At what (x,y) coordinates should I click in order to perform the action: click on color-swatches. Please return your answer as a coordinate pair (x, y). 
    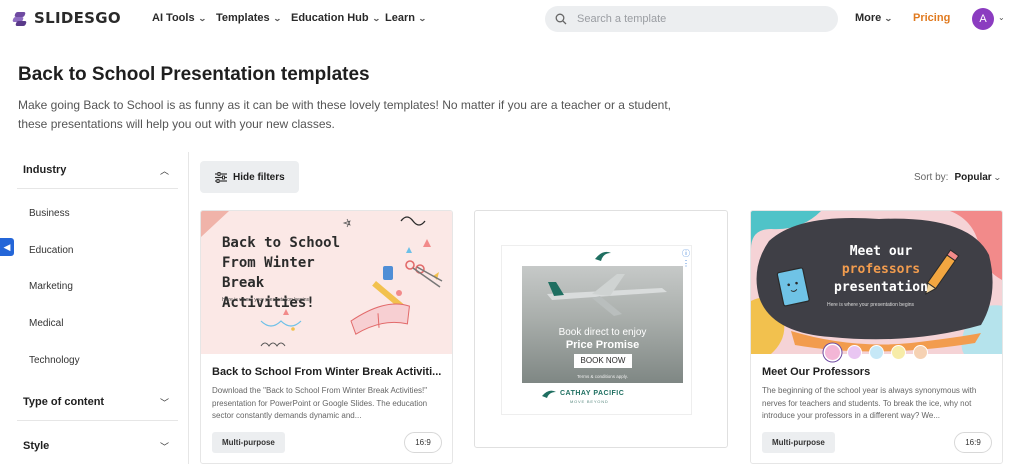
    Looking at the image, I should click on (876, 352).